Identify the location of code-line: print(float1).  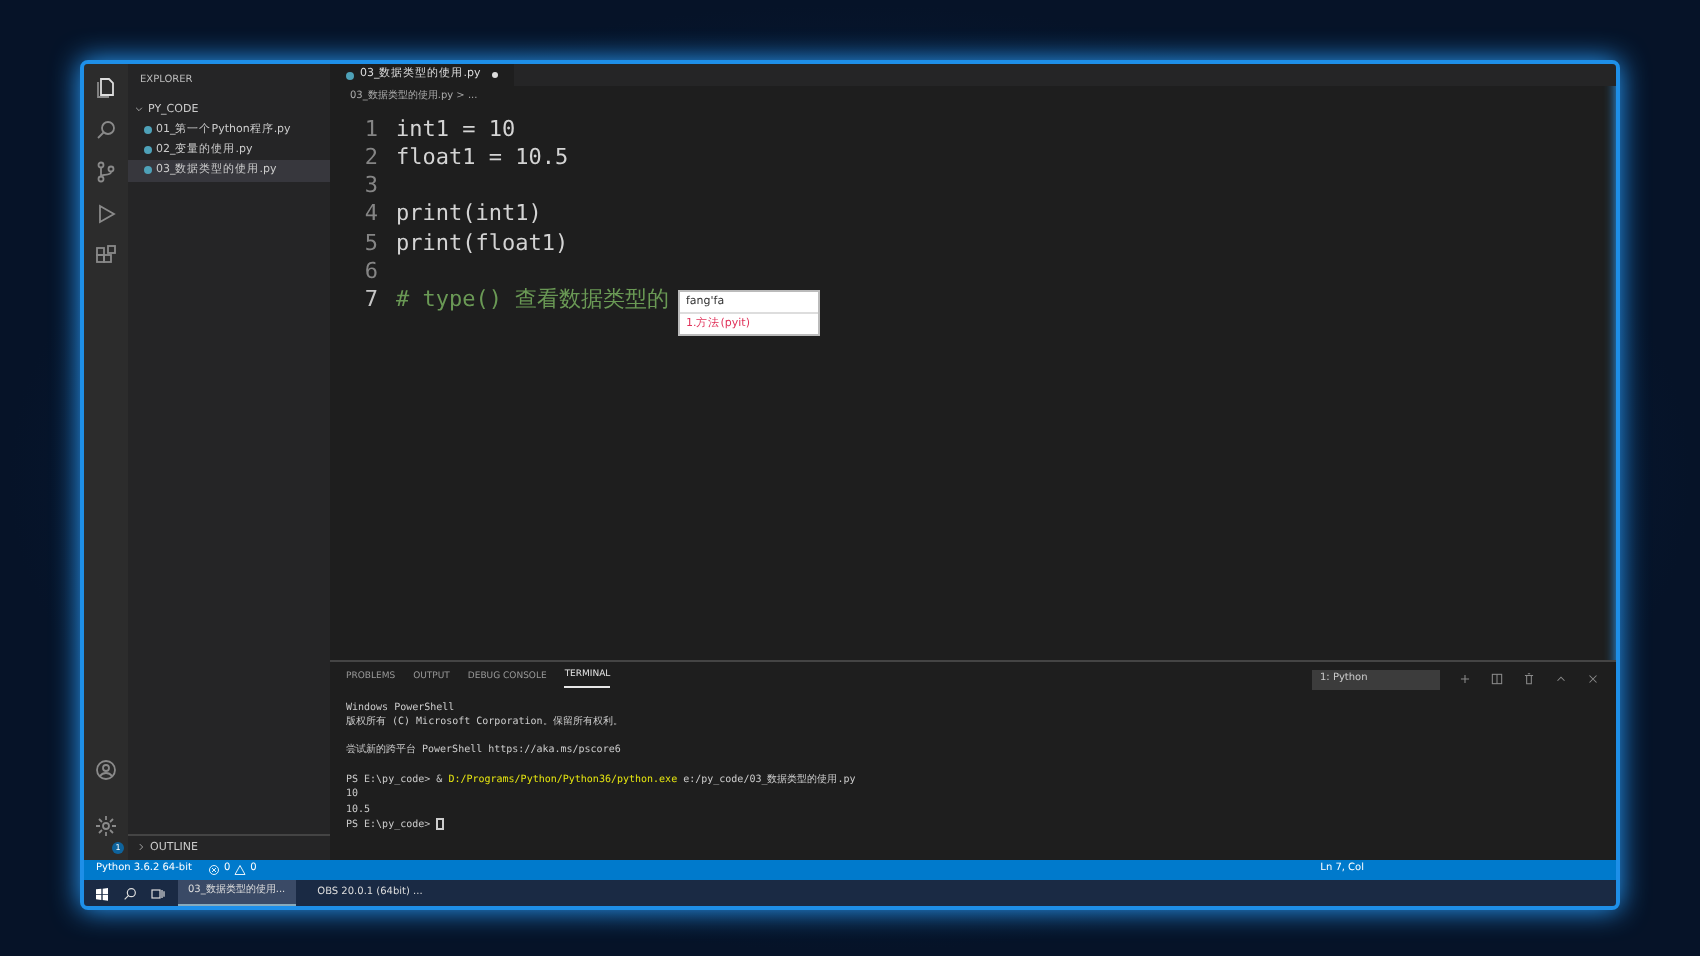
(482, 243).